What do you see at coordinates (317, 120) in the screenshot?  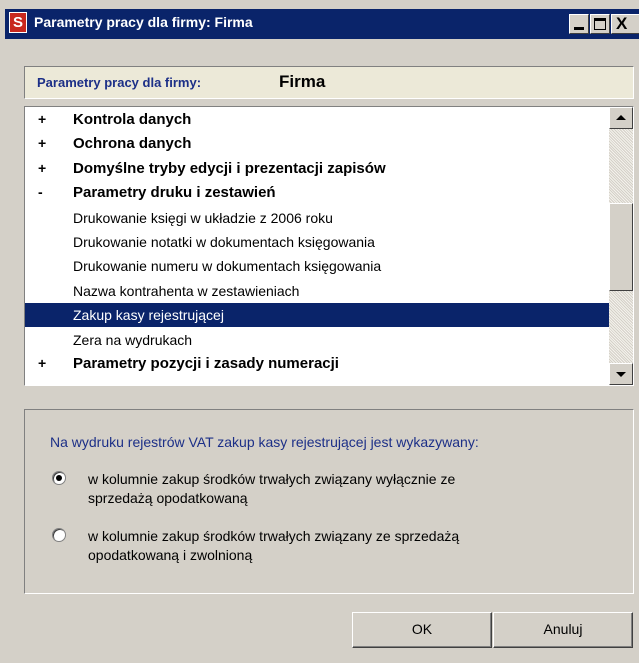 I see `tree-group-item: + Kontrola danych` at bounding box center [317, 120].